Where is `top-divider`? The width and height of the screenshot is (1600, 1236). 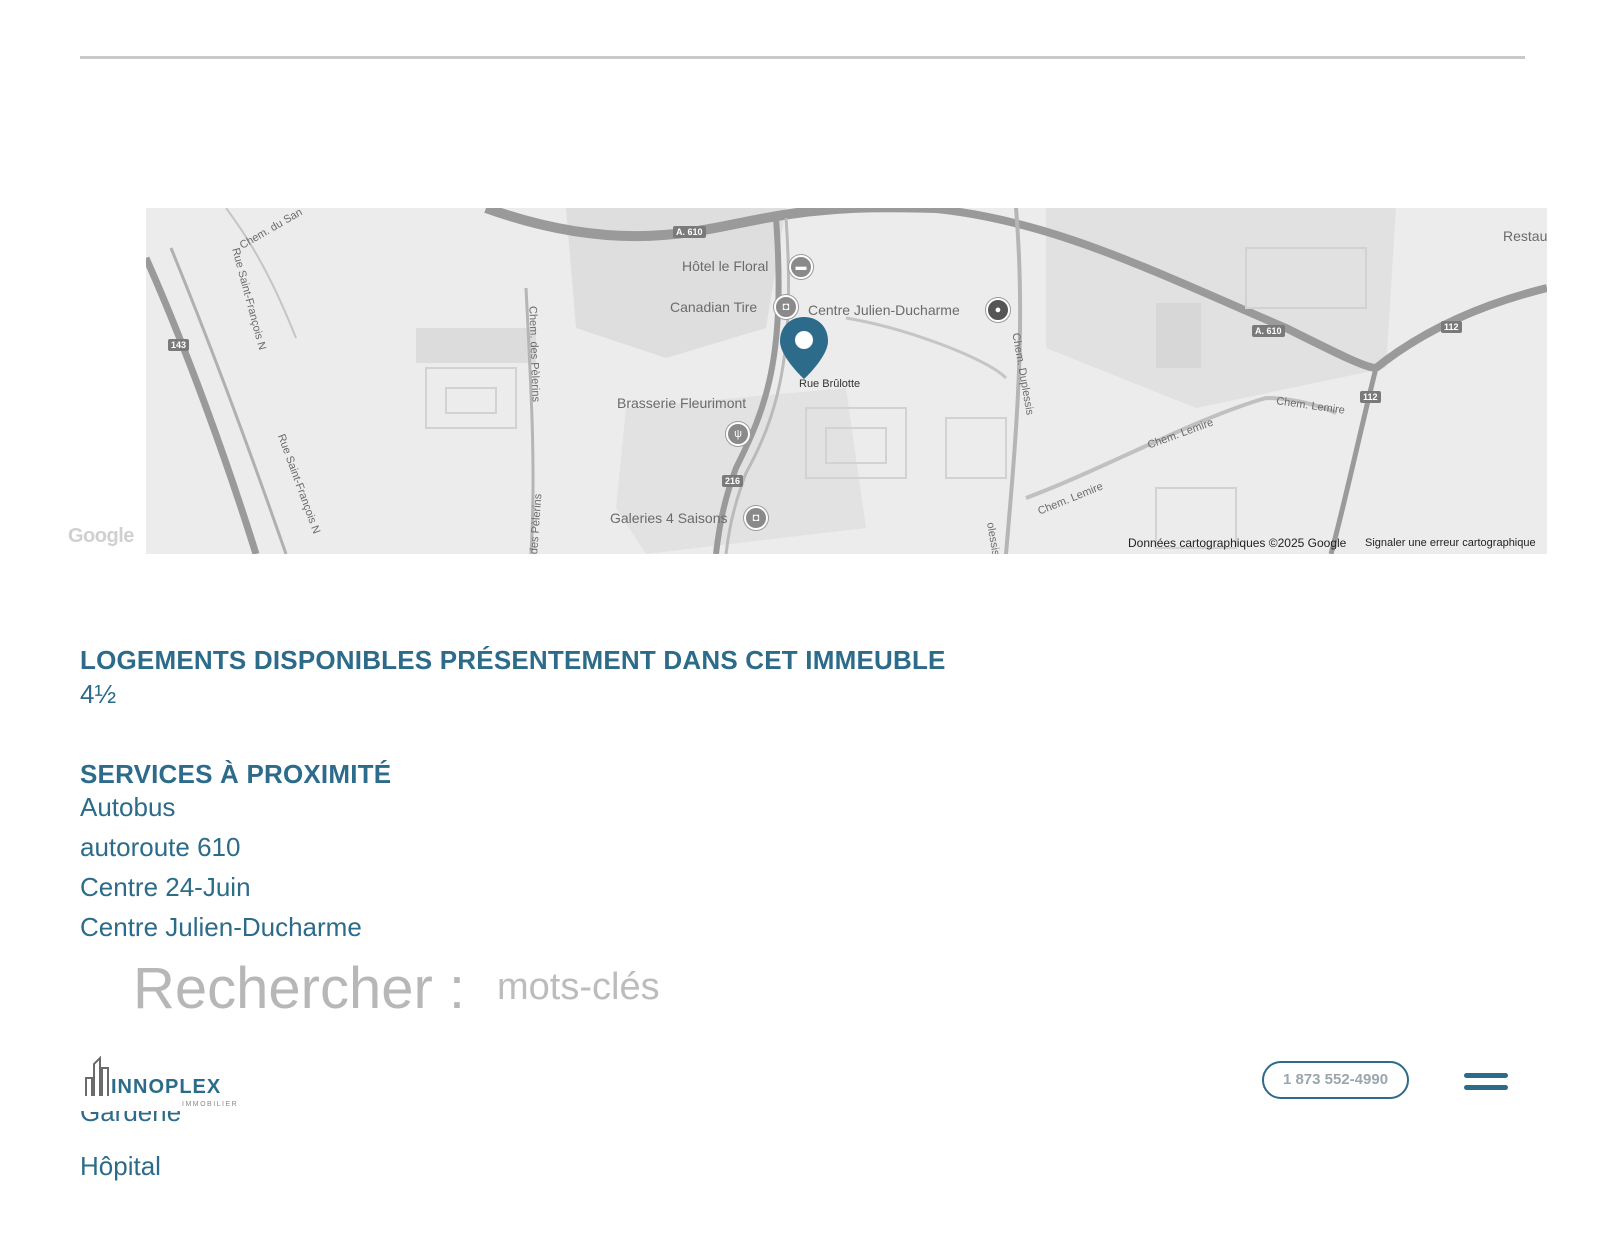 top-divider is located at coordinates (802, 57).